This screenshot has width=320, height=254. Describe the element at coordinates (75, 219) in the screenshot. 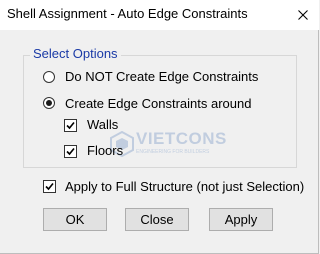

I see `ok-button: OK` at that location.